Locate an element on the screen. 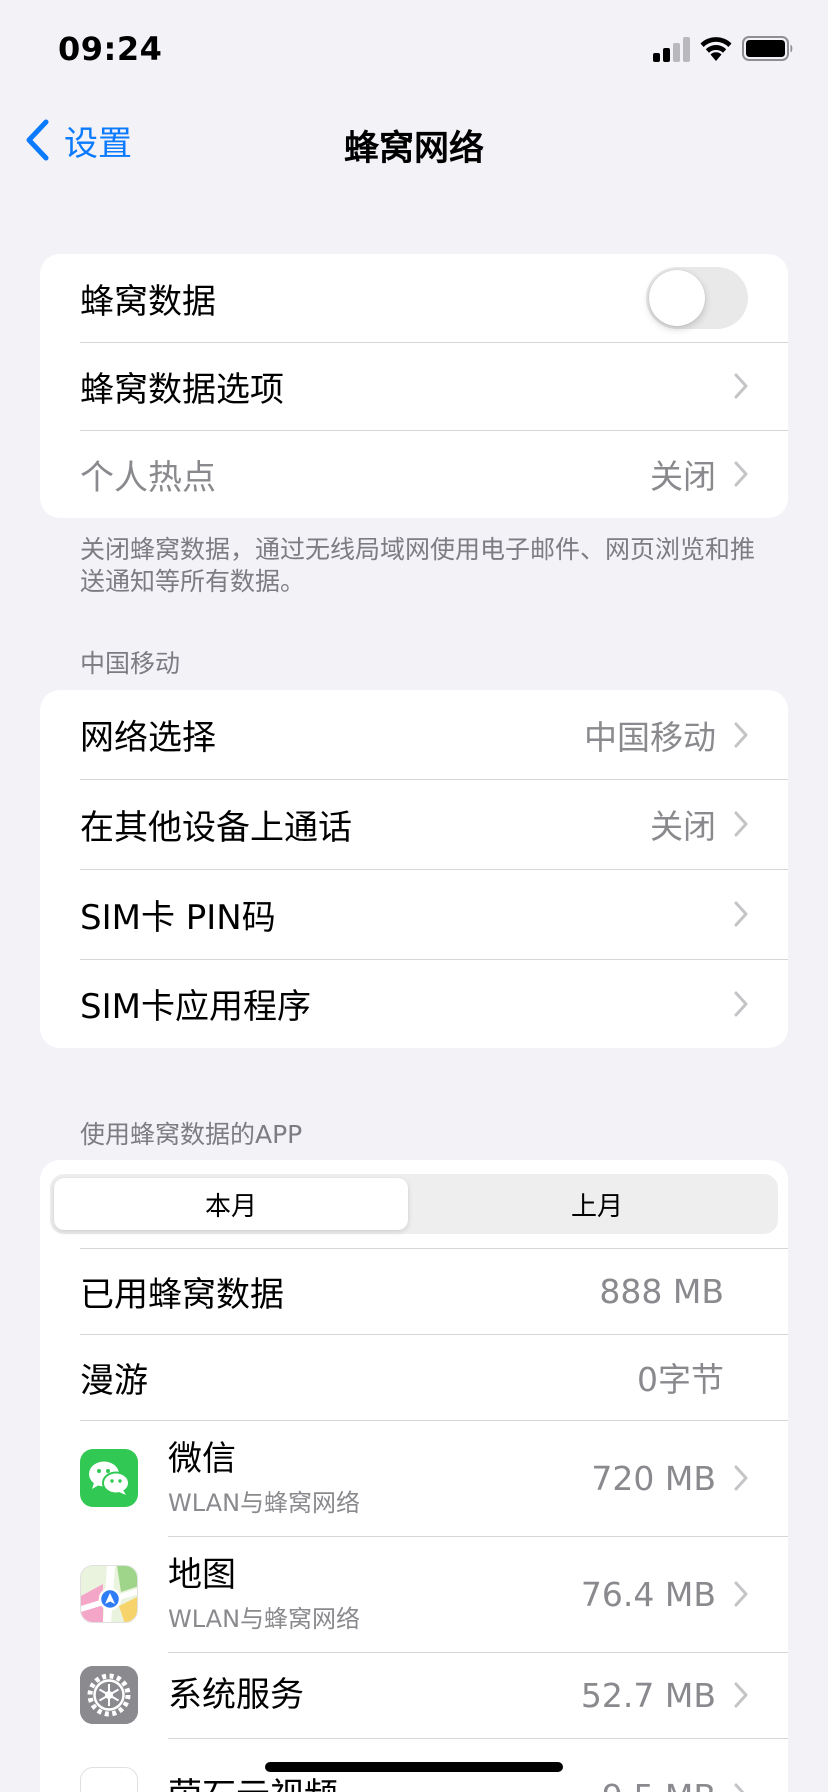  cellular-data-toggle is located at coordinates (697, 298).